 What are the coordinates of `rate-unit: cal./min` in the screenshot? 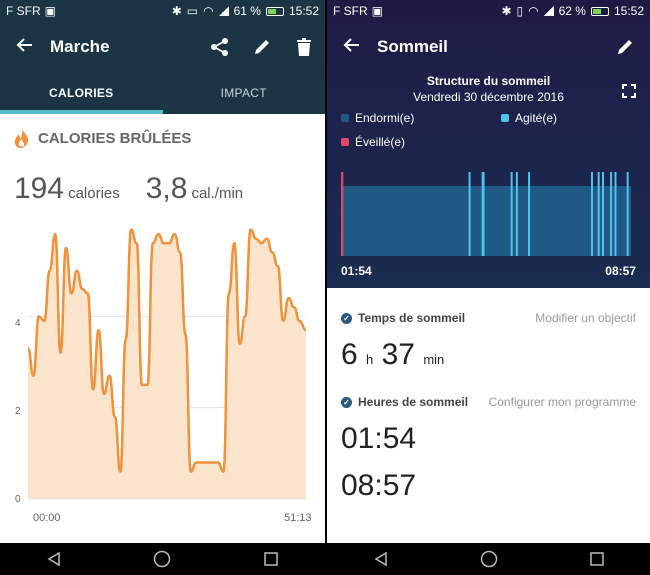 It's located at (217, 193).